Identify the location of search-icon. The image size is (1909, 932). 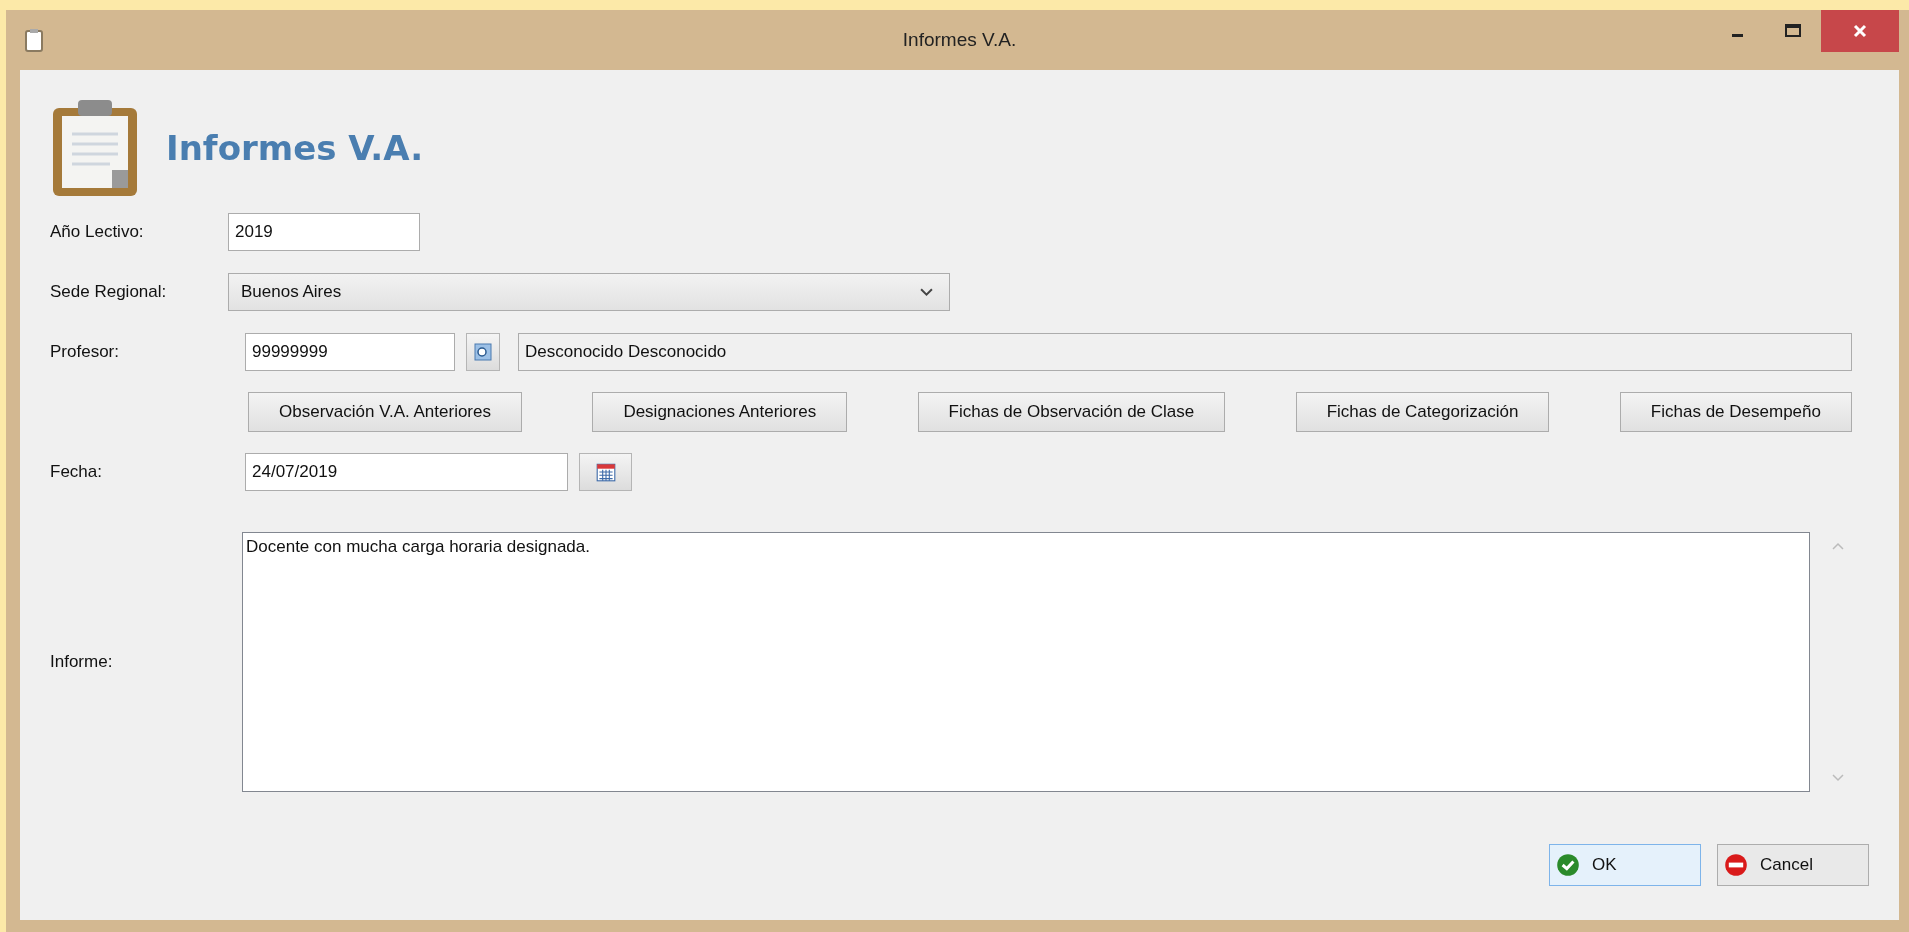
(483, 352).